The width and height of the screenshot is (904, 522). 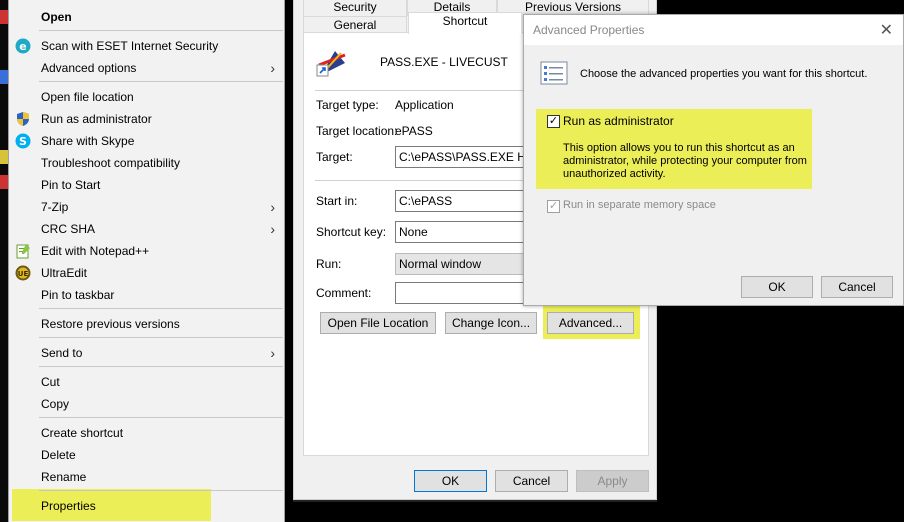 I want to click on menu-item-restore-versions: Restore previous versions, so click(x=147, y=324).